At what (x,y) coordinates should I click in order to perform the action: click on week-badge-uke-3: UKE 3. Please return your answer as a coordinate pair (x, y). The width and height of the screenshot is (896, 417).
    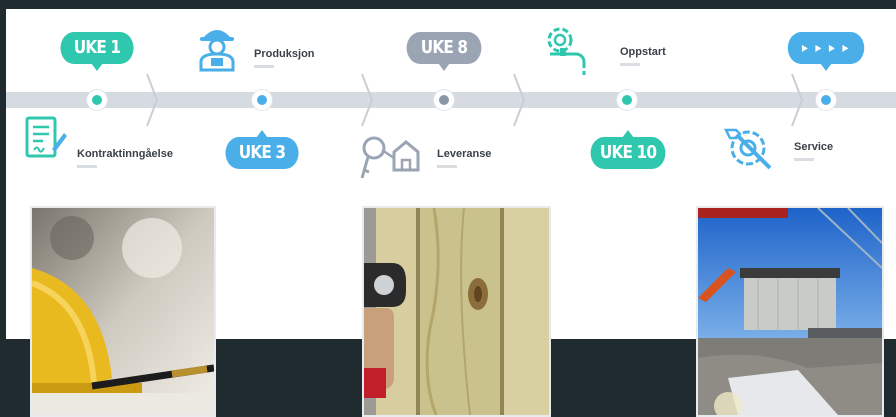
    Looking at the image, I should click on (262, 149).